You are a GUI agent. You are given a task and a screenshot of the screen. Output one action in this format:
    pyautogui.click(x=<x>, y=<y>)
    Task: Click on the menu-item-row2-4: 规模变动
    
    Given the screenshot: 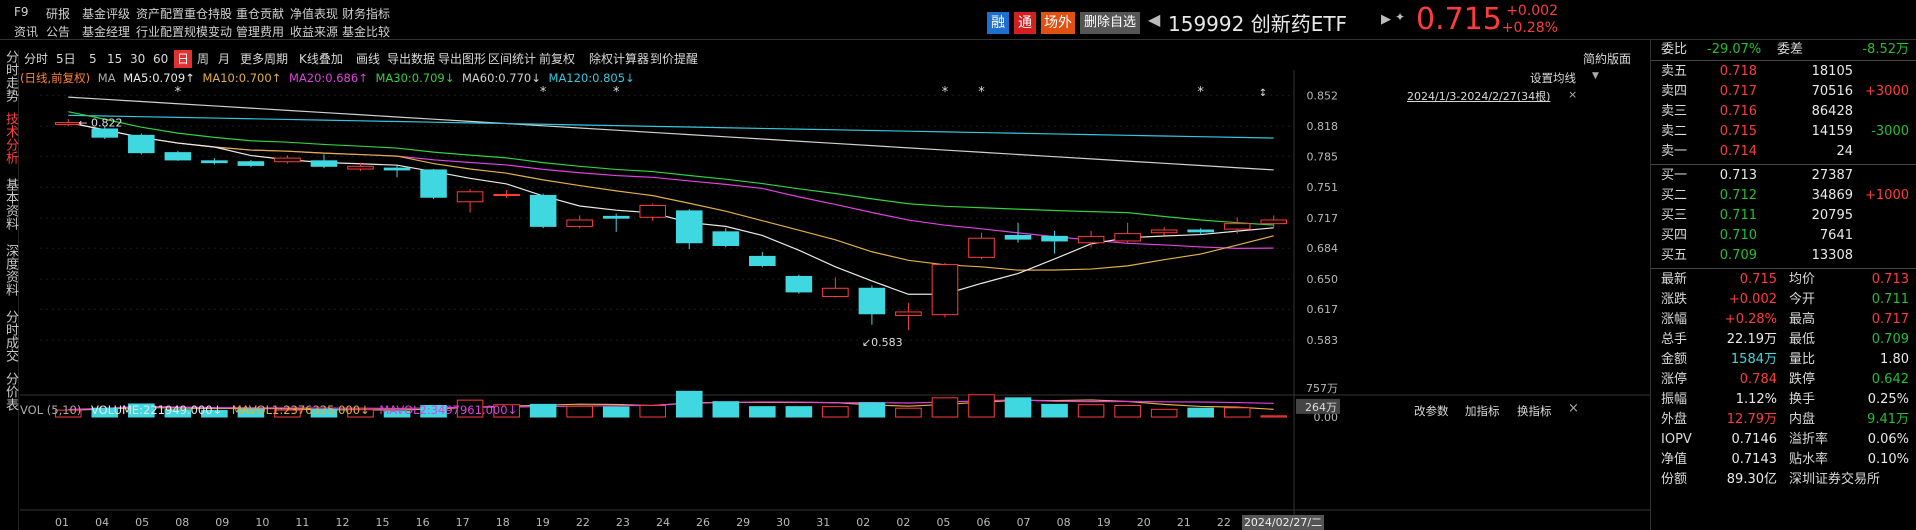 What is the action you would take?
    pyautogui.click(x=208, y=31)
    